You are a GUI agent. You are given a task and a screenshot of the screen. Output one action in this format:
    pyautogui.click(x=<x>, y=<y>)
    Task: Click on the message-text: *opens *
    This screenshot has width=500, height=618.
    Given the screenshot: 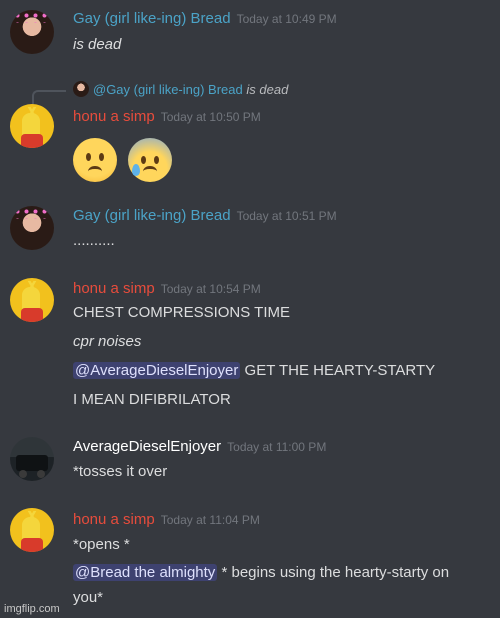 What is the action you would take?
    pyautogui.click(x=101, y=544)
    